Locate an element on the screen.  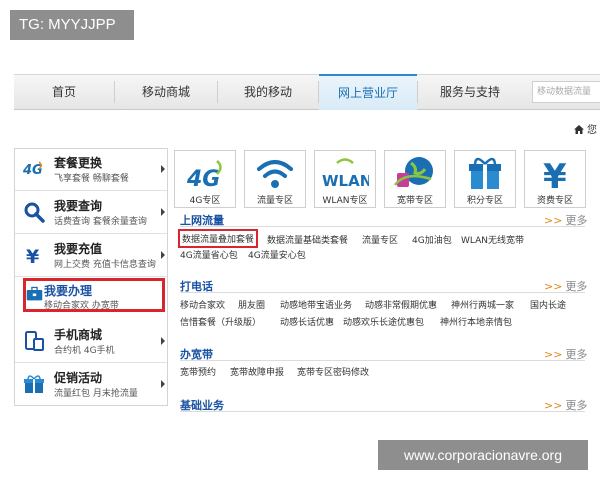
sidebar-item-sub: 合约机 4G手机 is located at coordinates (84, 351).